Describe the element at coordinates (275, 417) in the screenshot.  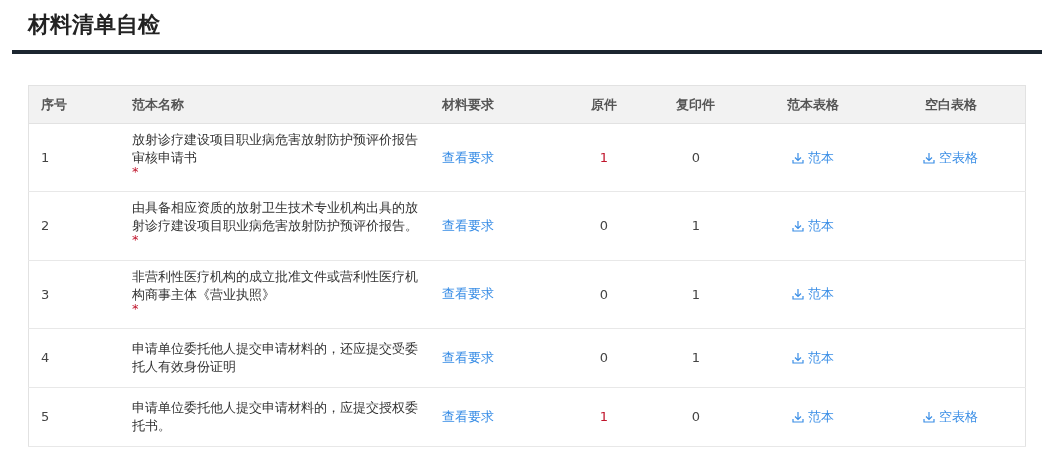
I see `material-name: 申请单位委托他人提交申请材料的，应提交授权委托书。` at that location.